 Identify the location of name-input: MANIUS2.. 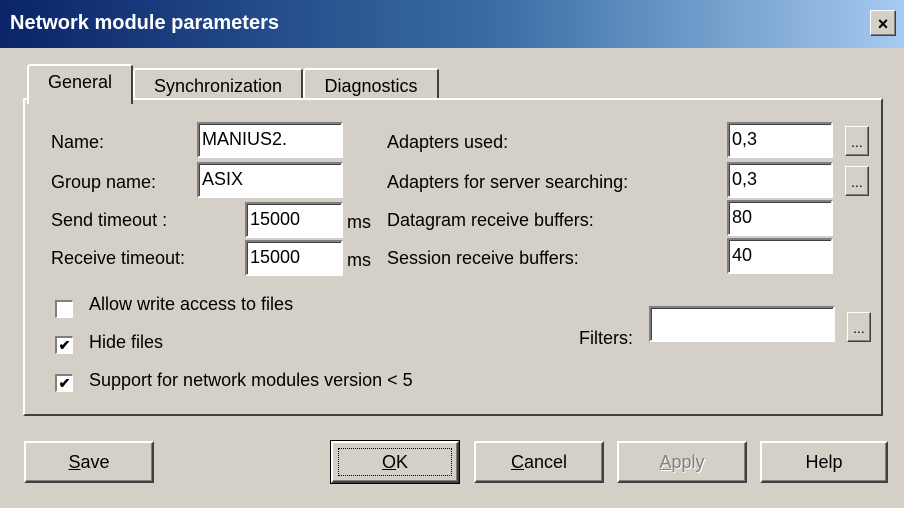
(270, 140).